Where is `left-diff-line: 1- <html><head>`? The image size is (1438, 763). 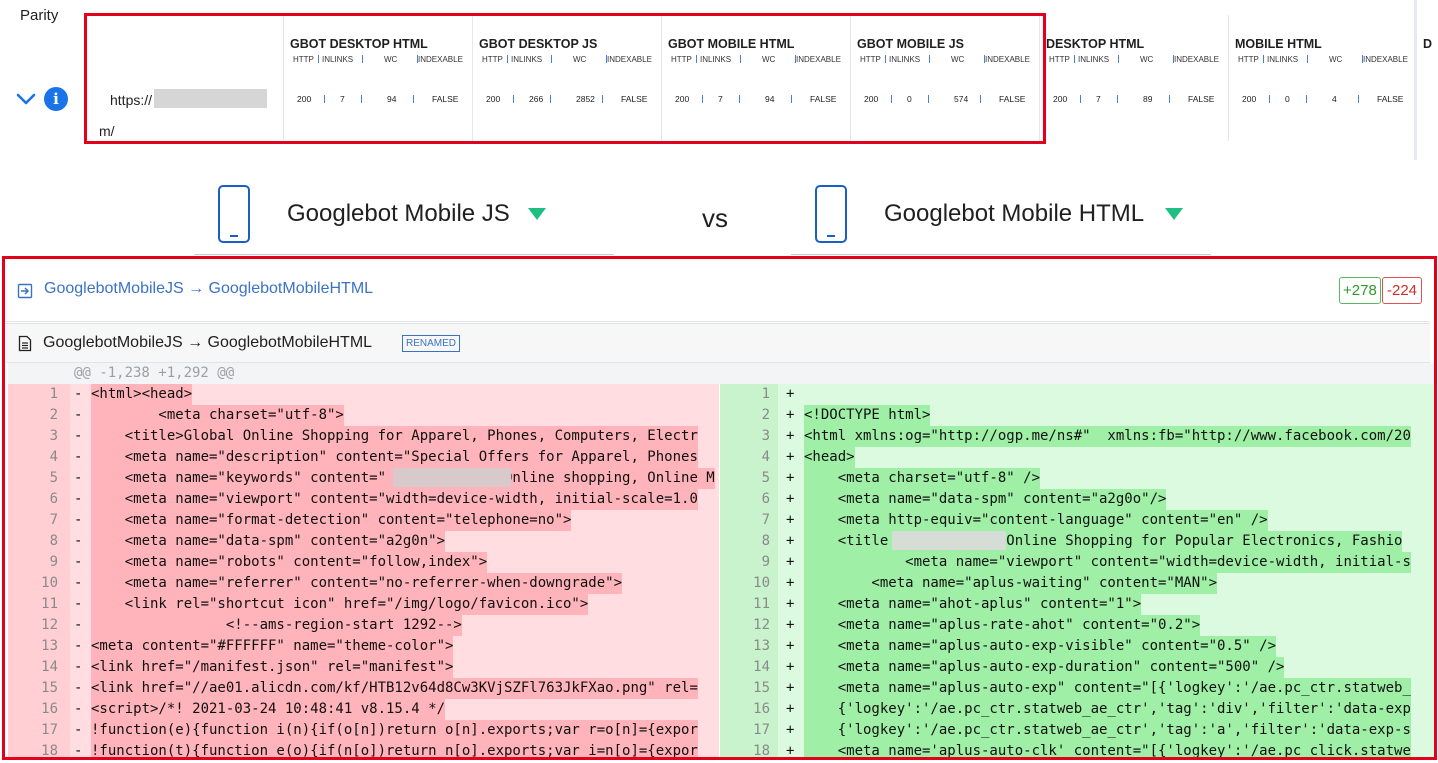 left-diff-line: 1- <html><head> is located at coordinates (363, 394).